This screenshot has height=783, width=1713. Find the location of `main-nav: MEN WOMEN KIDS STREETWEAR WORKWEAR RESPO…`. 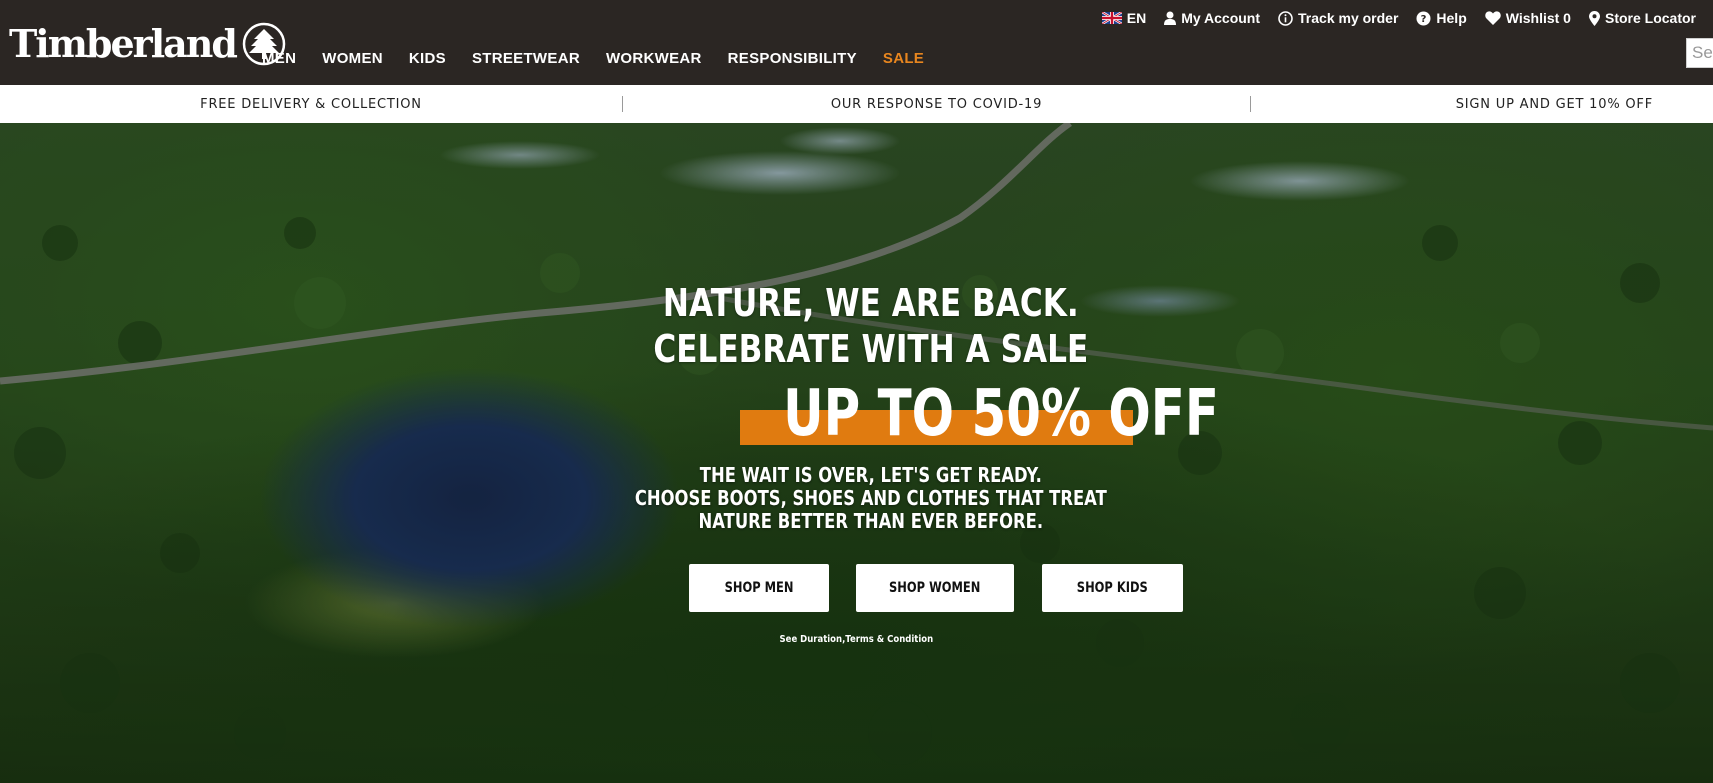

main-nav: MEN WOMEN KIDS STREETWEAR WORKWEAR RESPO… is located at coordinates (606, 58).